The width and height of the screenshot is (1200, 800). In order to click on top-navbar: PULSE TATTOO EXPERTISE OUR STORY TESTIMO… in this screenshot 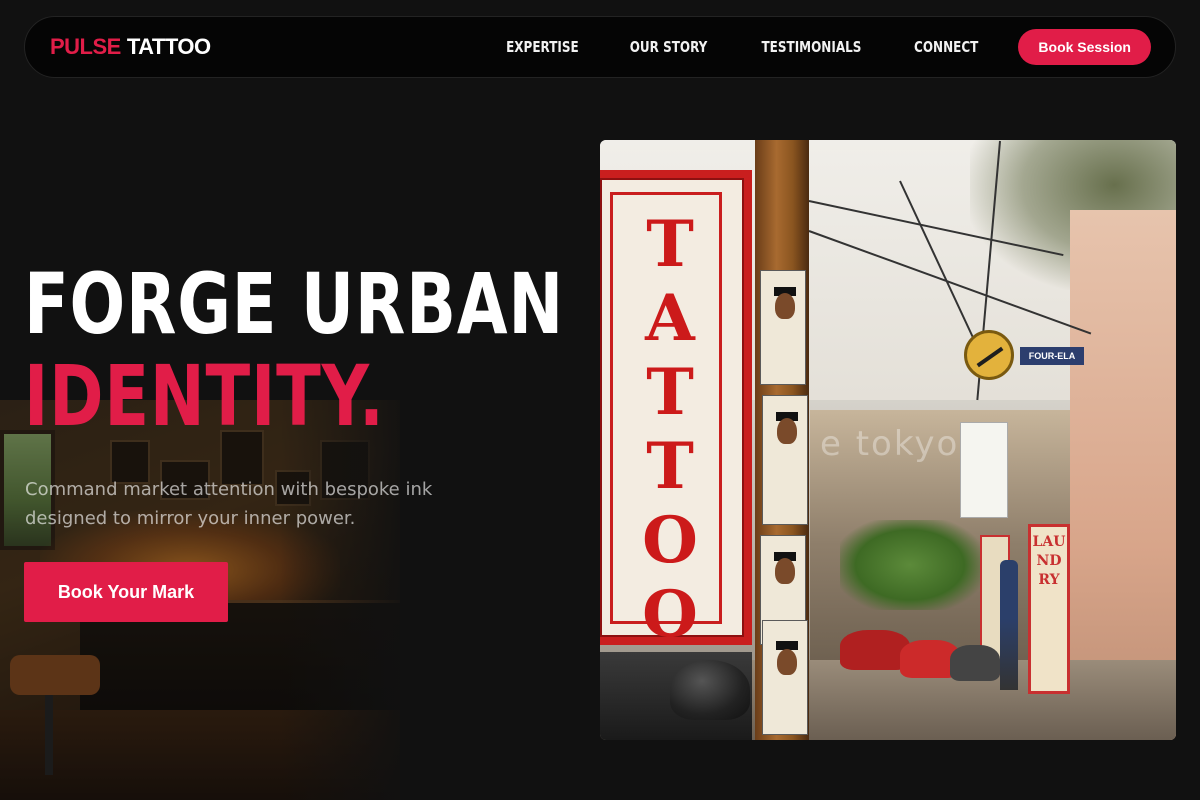, I will do `click(600, 47)`.